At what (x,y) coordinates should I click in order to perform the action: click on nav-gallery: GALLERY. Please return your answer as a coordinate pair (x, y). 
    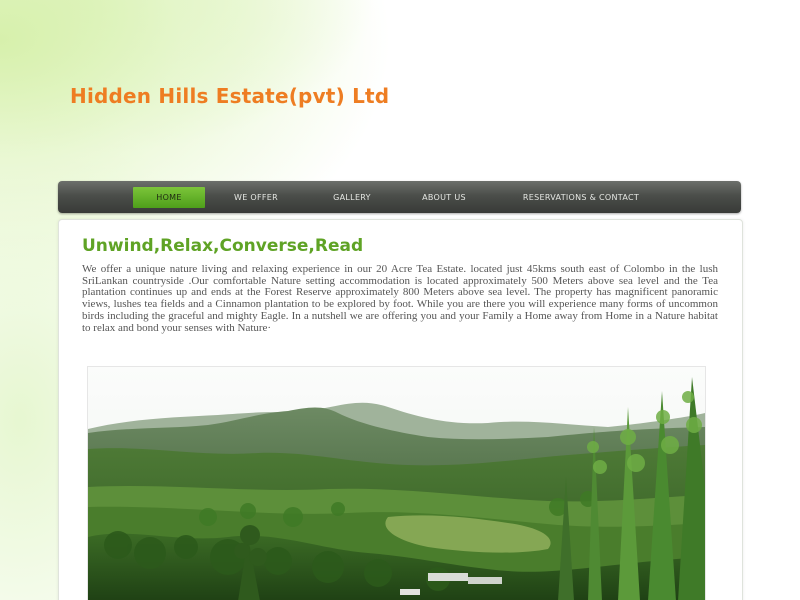
    Looking at the image, I should click on (352, 197).